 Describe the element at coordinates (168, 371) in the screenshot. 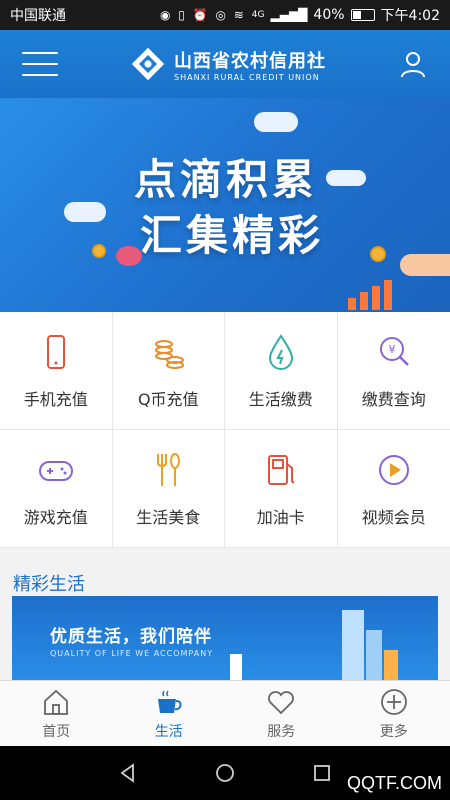

I see `service-qcoin-topup: Q币充值` at that location.